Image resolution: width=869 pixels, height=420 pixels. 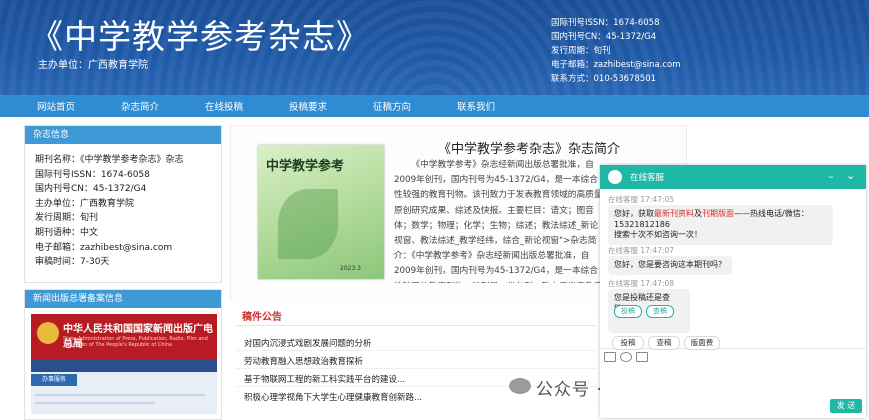 What do you see at coordinates (434, 106) in the screenshot?
I see `main-nav: 网站首页 杂志简介 在线投稿 投稿要求 征稿方向 联系我们` at bounding box center [434, 106].